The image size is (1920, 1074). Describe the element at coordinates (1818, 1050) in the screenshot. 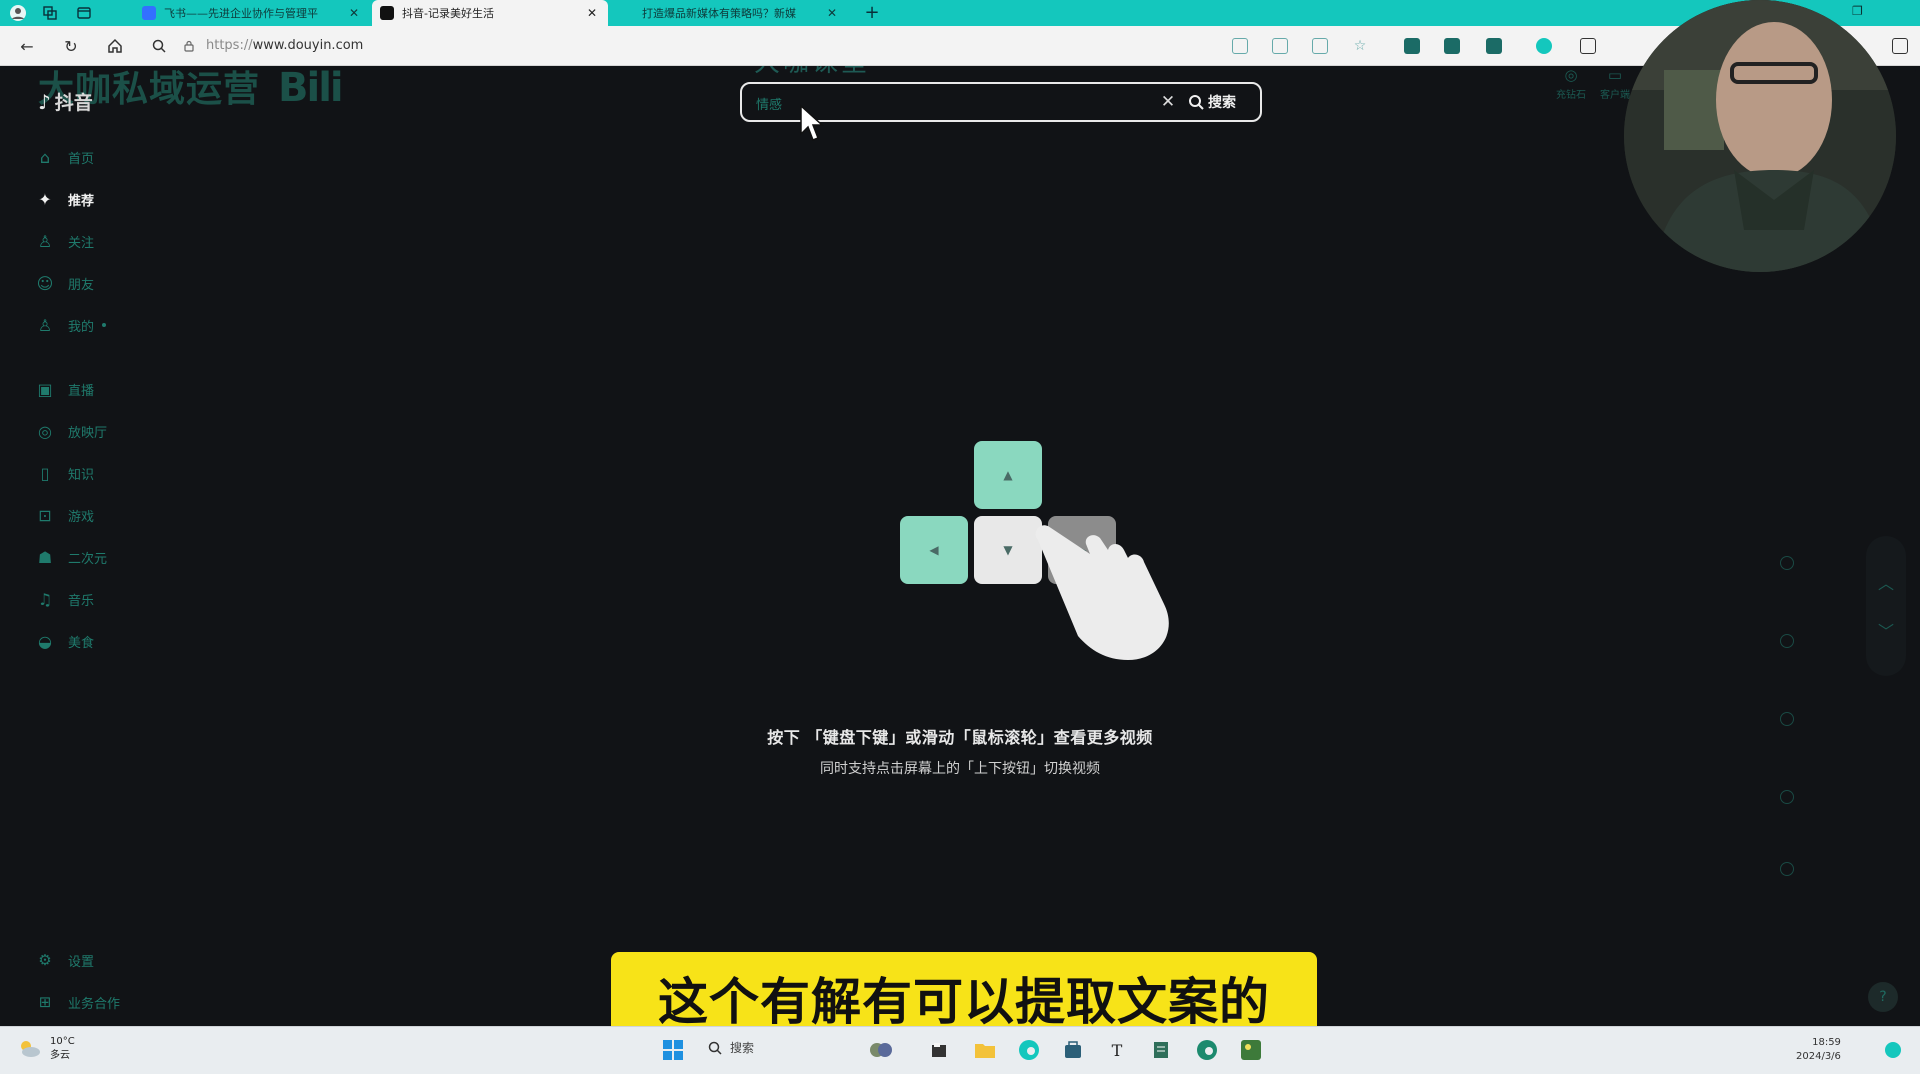

I see `system-clock: 18:59 2024/3/6` at that location.